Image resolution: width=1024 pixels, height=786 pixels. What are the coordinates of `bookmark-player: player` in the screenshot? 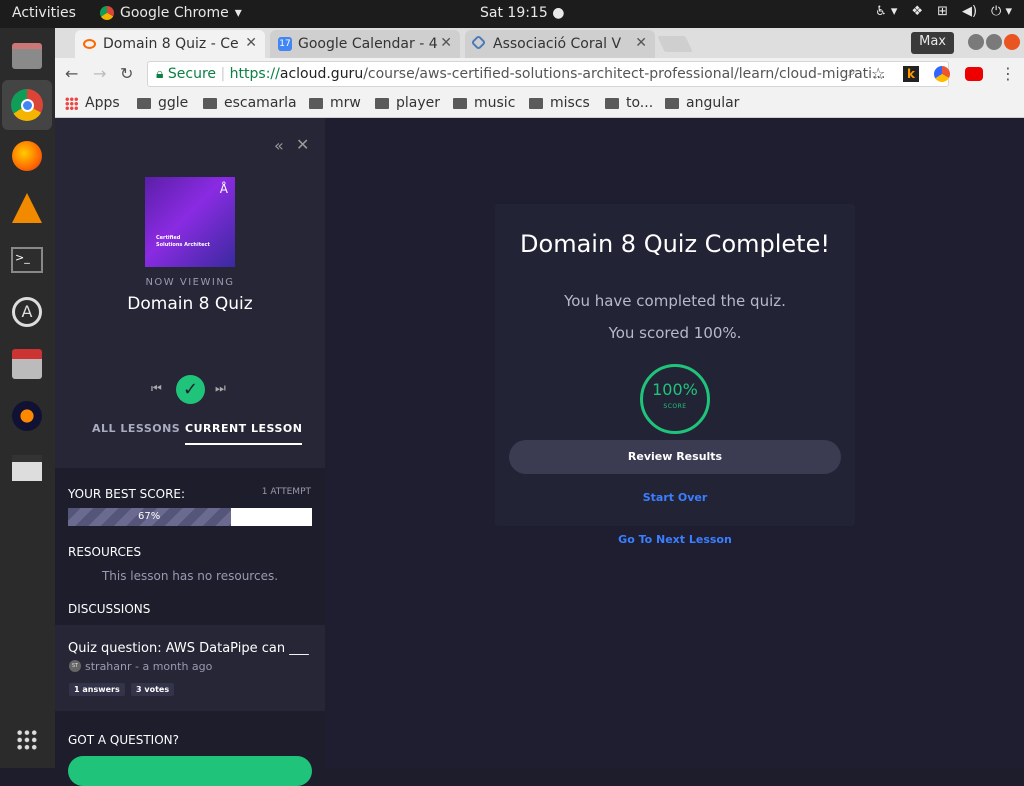 It's located at (407, 103).